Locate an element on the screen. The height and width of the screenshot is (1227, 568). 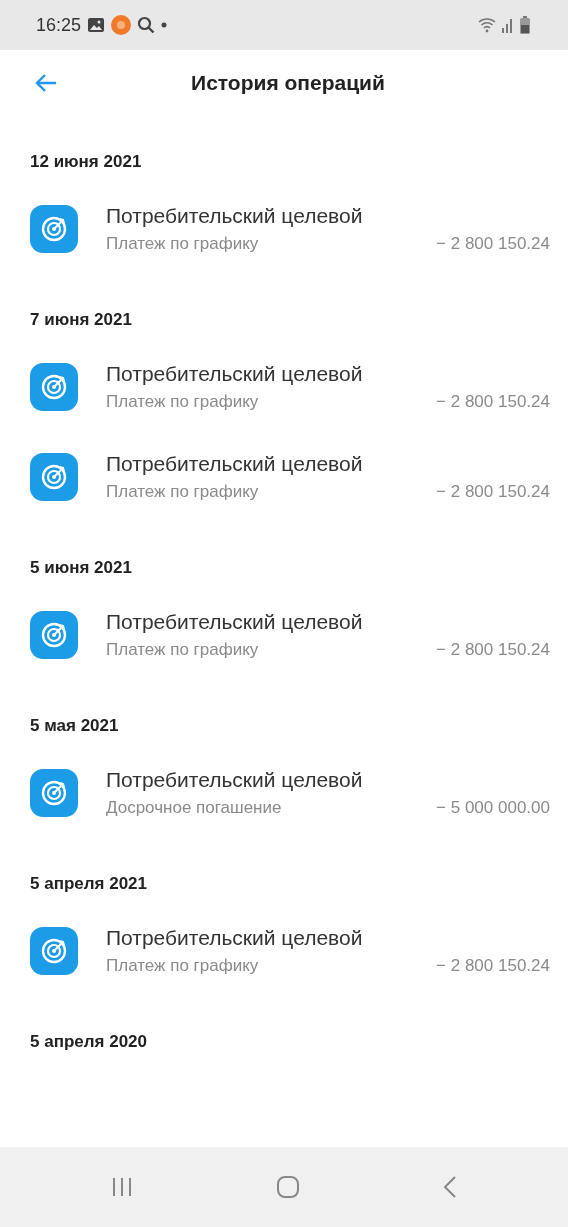
date-heading: 12 июня 2021 is located at coordinates (86, 162).